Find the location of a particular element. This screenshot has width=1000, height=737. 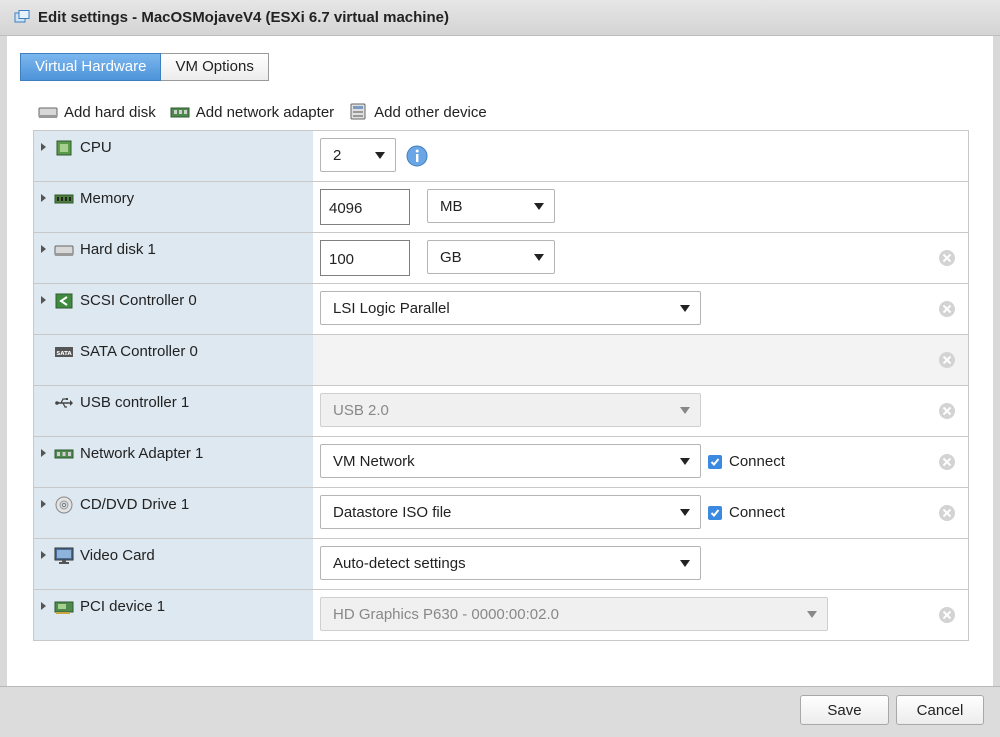

pci-card-icon is located at coordinates (64, 607).